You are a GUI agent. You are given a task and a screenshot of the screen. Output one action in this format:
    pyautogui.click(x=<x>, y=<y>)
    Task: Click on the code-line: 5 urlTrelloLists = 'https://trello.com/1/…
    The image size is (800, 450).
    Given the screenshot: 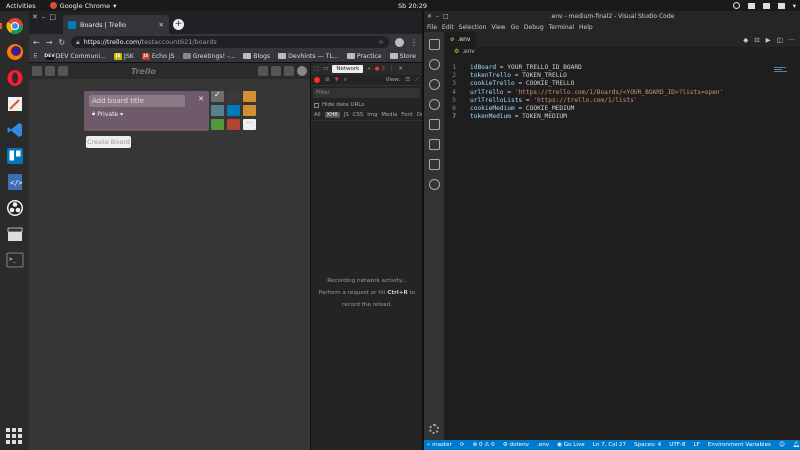 What is the action you would take?
    pyautogui.click(x=622, y=100)
    